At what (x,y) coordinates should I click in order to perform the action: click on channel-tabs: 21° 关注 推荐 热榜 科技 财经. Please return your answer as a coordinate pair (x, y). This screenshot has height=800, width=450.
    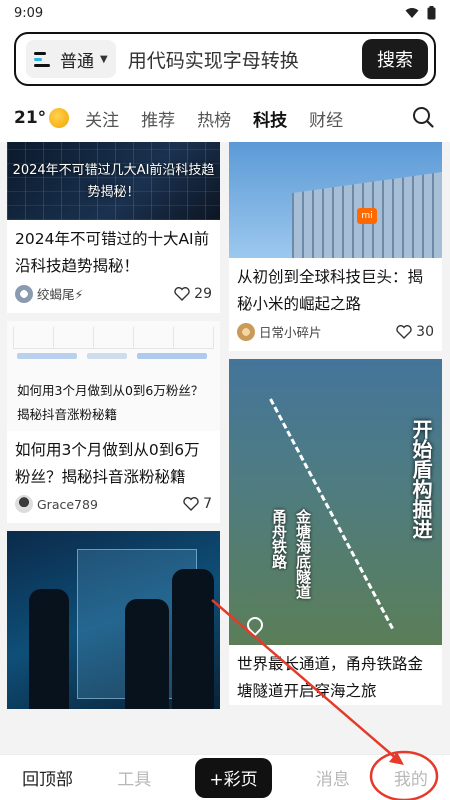
    Looking at the image, I should click on (225, 118).